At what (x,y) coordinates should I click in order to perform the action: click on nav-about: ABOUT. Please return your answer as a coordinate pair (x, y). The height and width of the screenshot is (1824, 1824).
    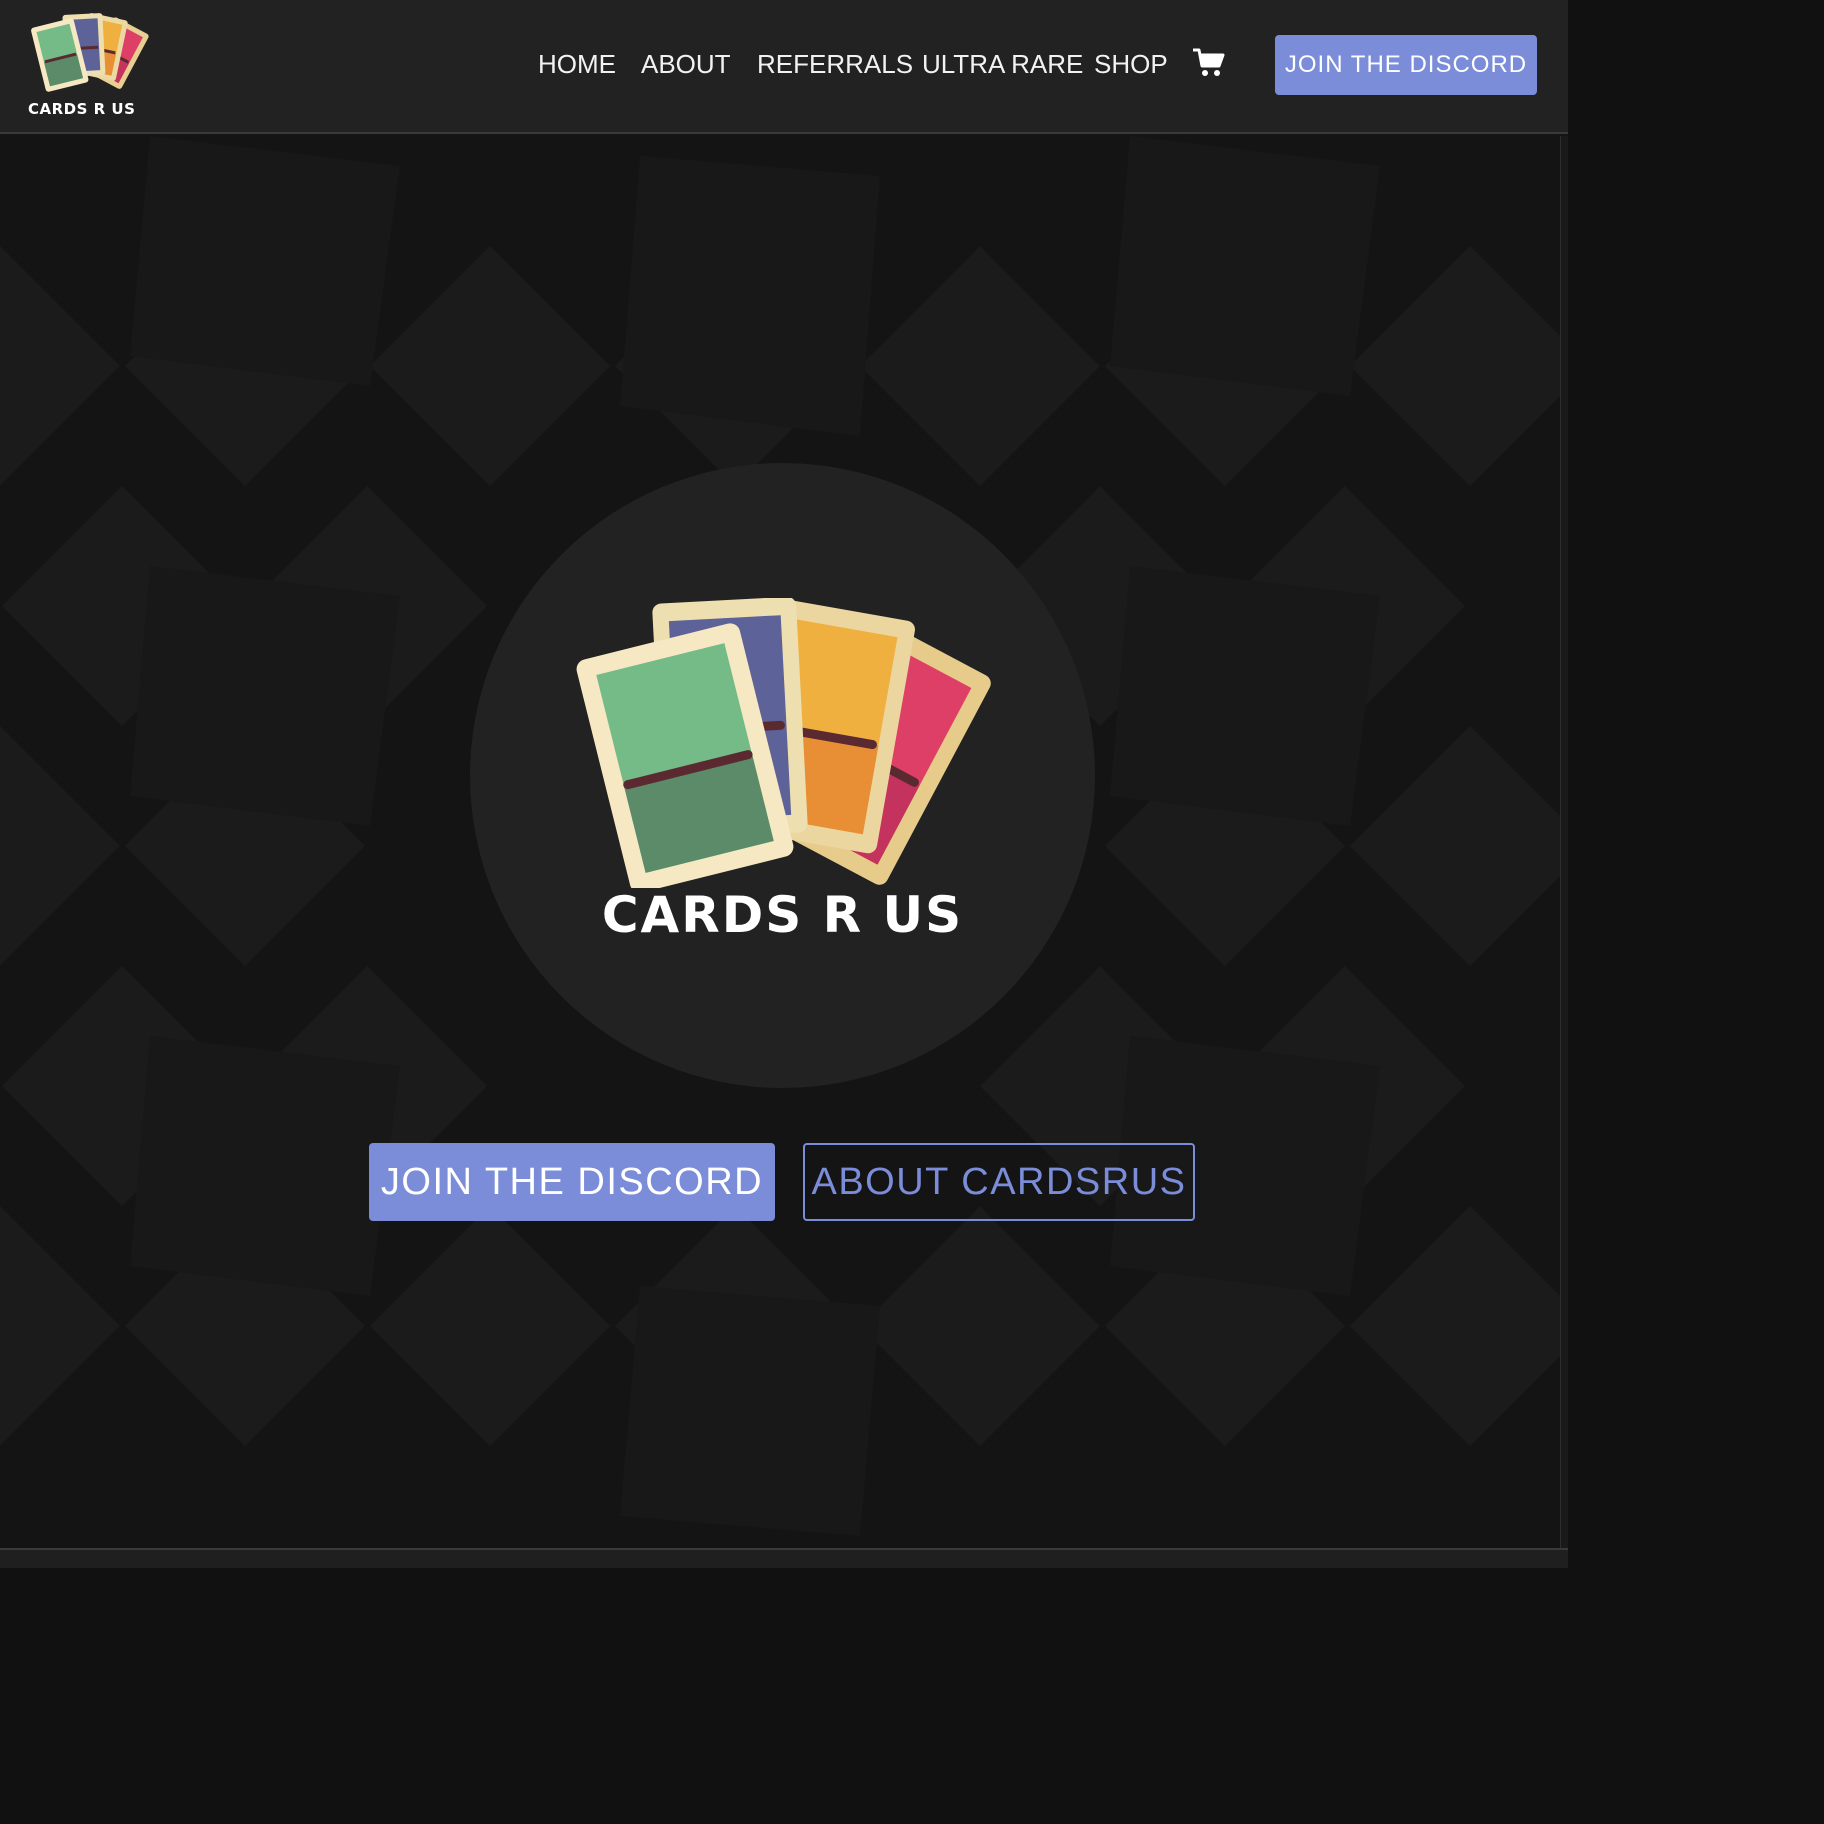
    Looking at the image, I should click on (686, 64).